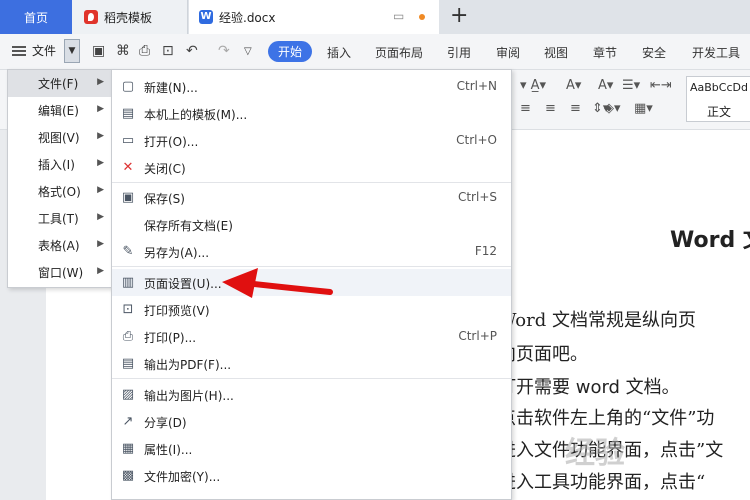 This screenshot has height=500, width=750. I want to click on arrow-head, so click(240, 283).